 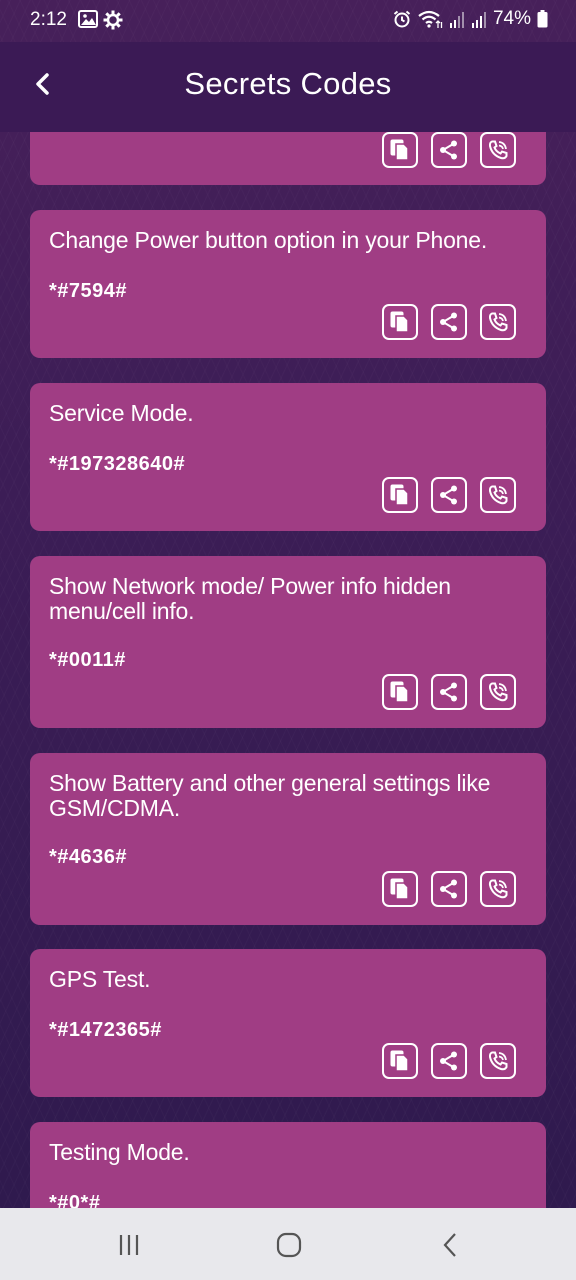 I want to click on home-icon, so click(x=289, y=1245).